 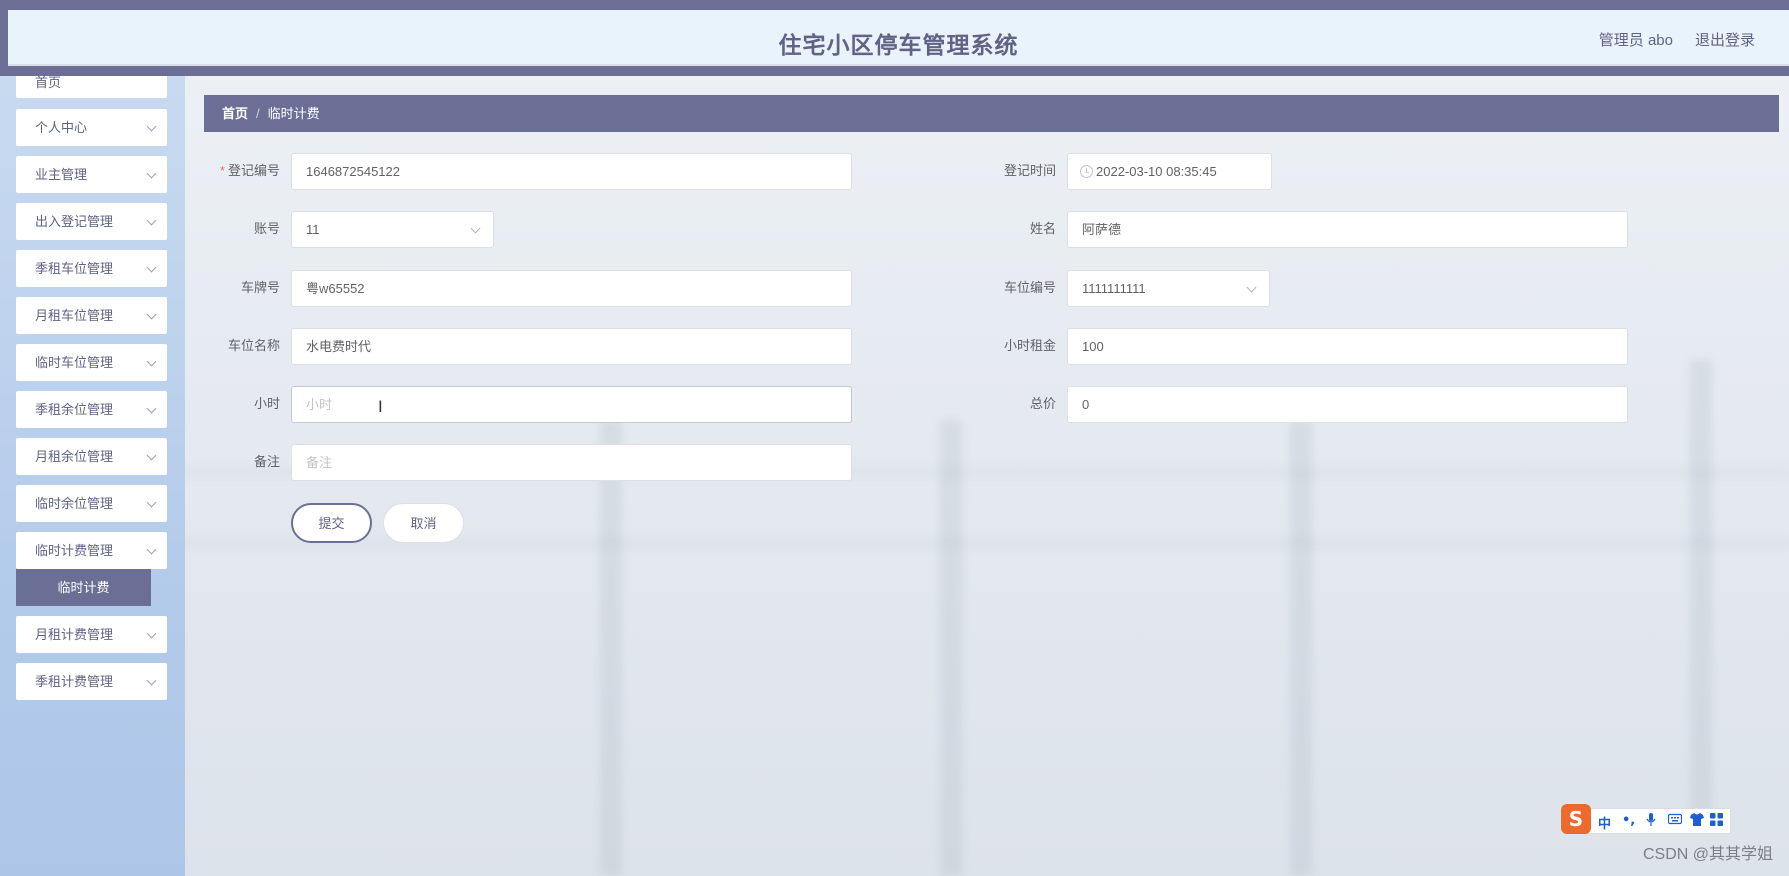 I want to click on space-name-field: 水电费时代, so click(x=571, y=346).